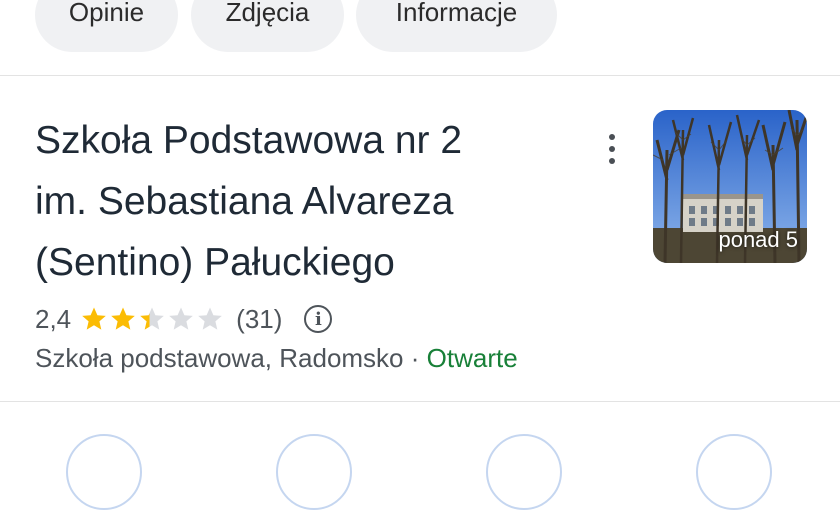  What do you see at coordinates (244, 201) in the screenshot?
I see `title-line-2: im. Sebastiana Alvareza` at bounding box center [244, 201].